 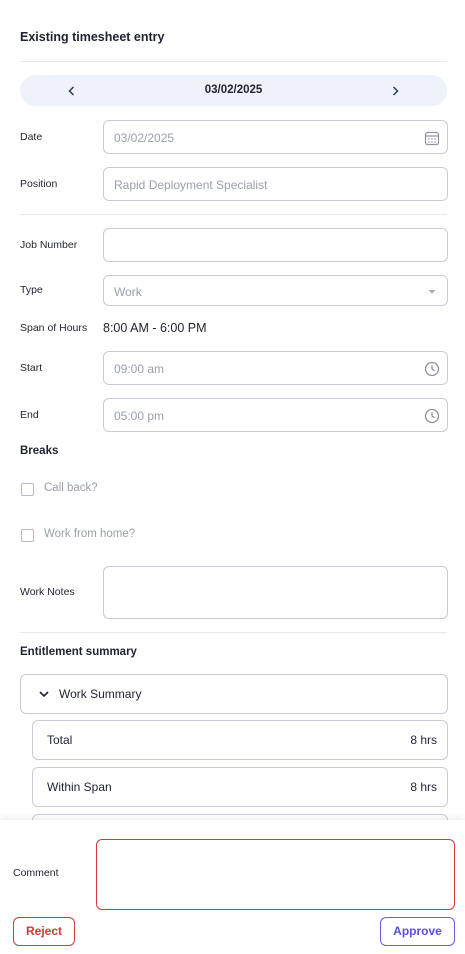 What do you see at coordinates (79, 787) in the screenshot?
I see `summary-label: Within Span` at bounding box center [79, 787].